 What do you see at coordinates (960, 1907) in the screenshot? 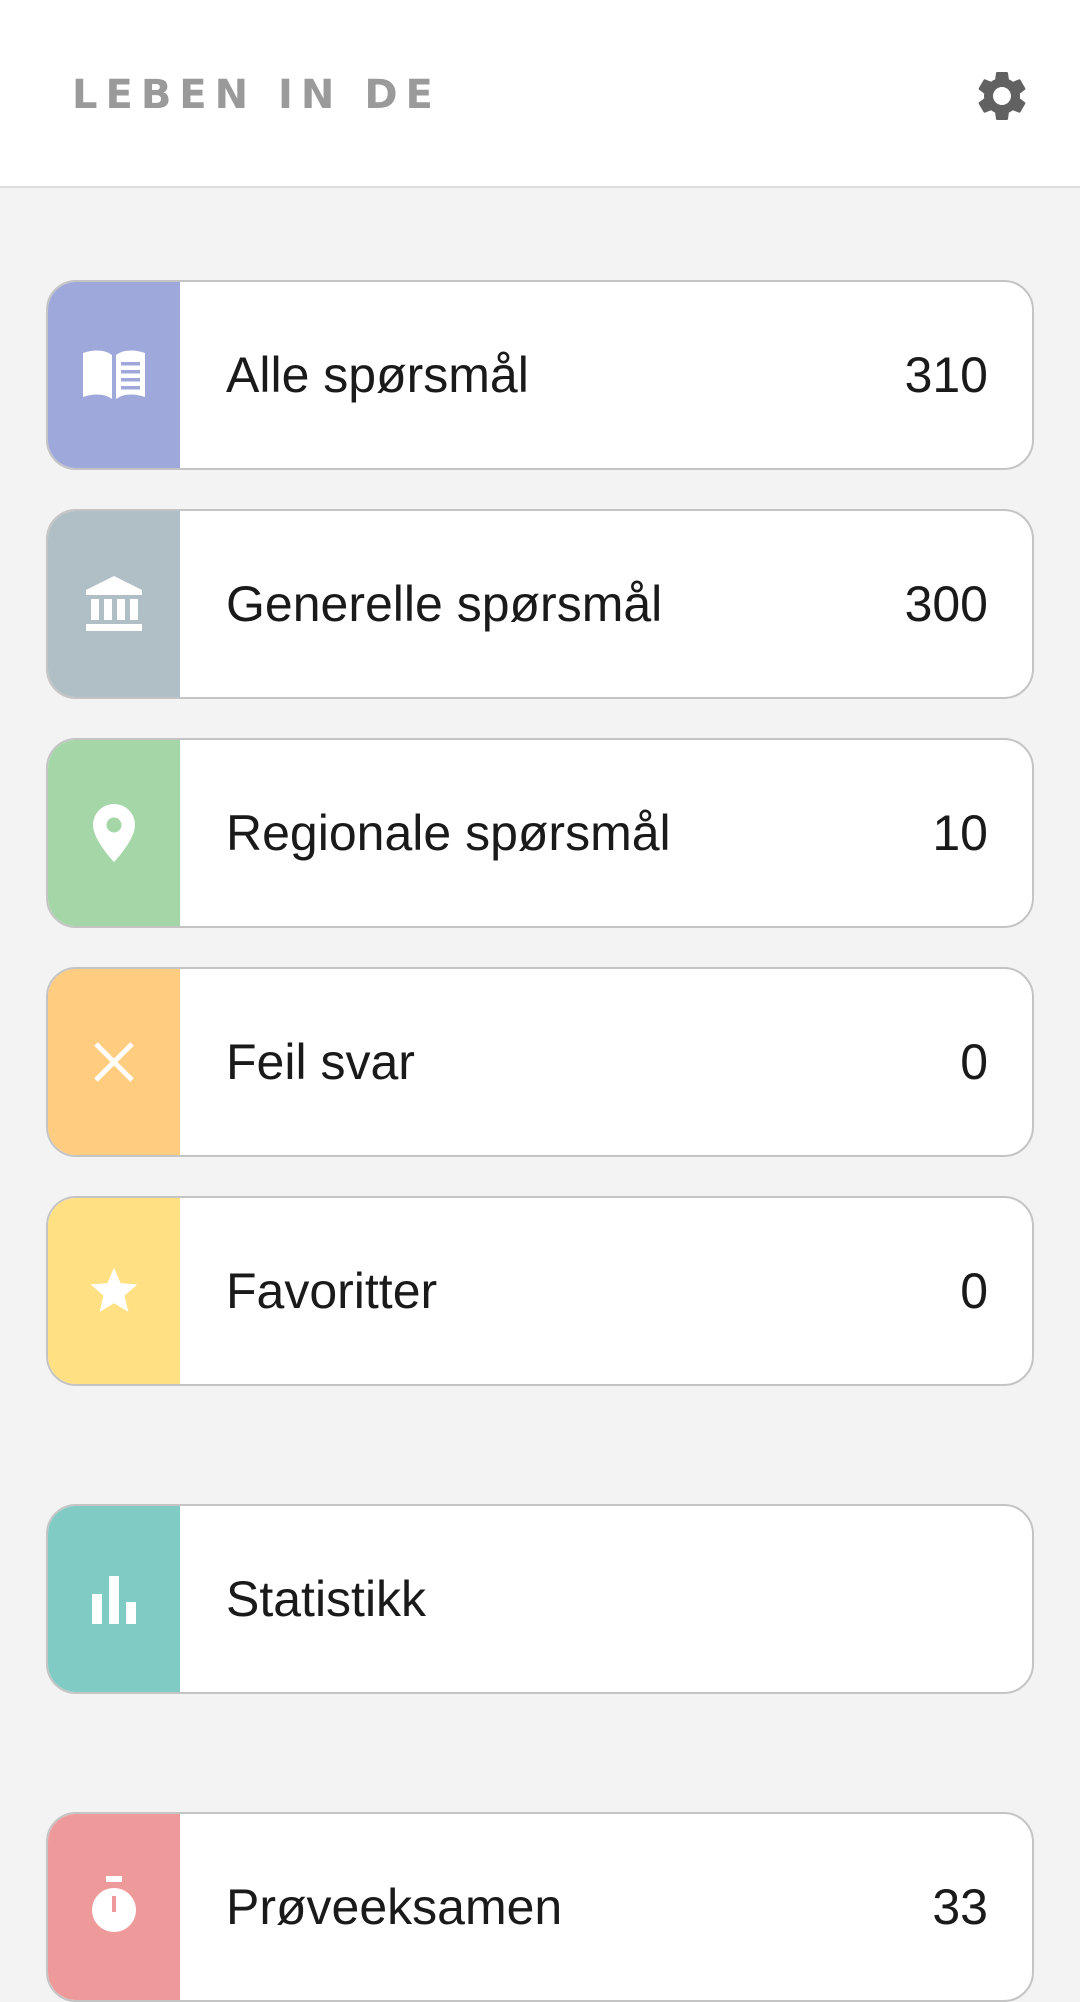
I see `menu-item-count: 33` at bounding box center [960, 1907].